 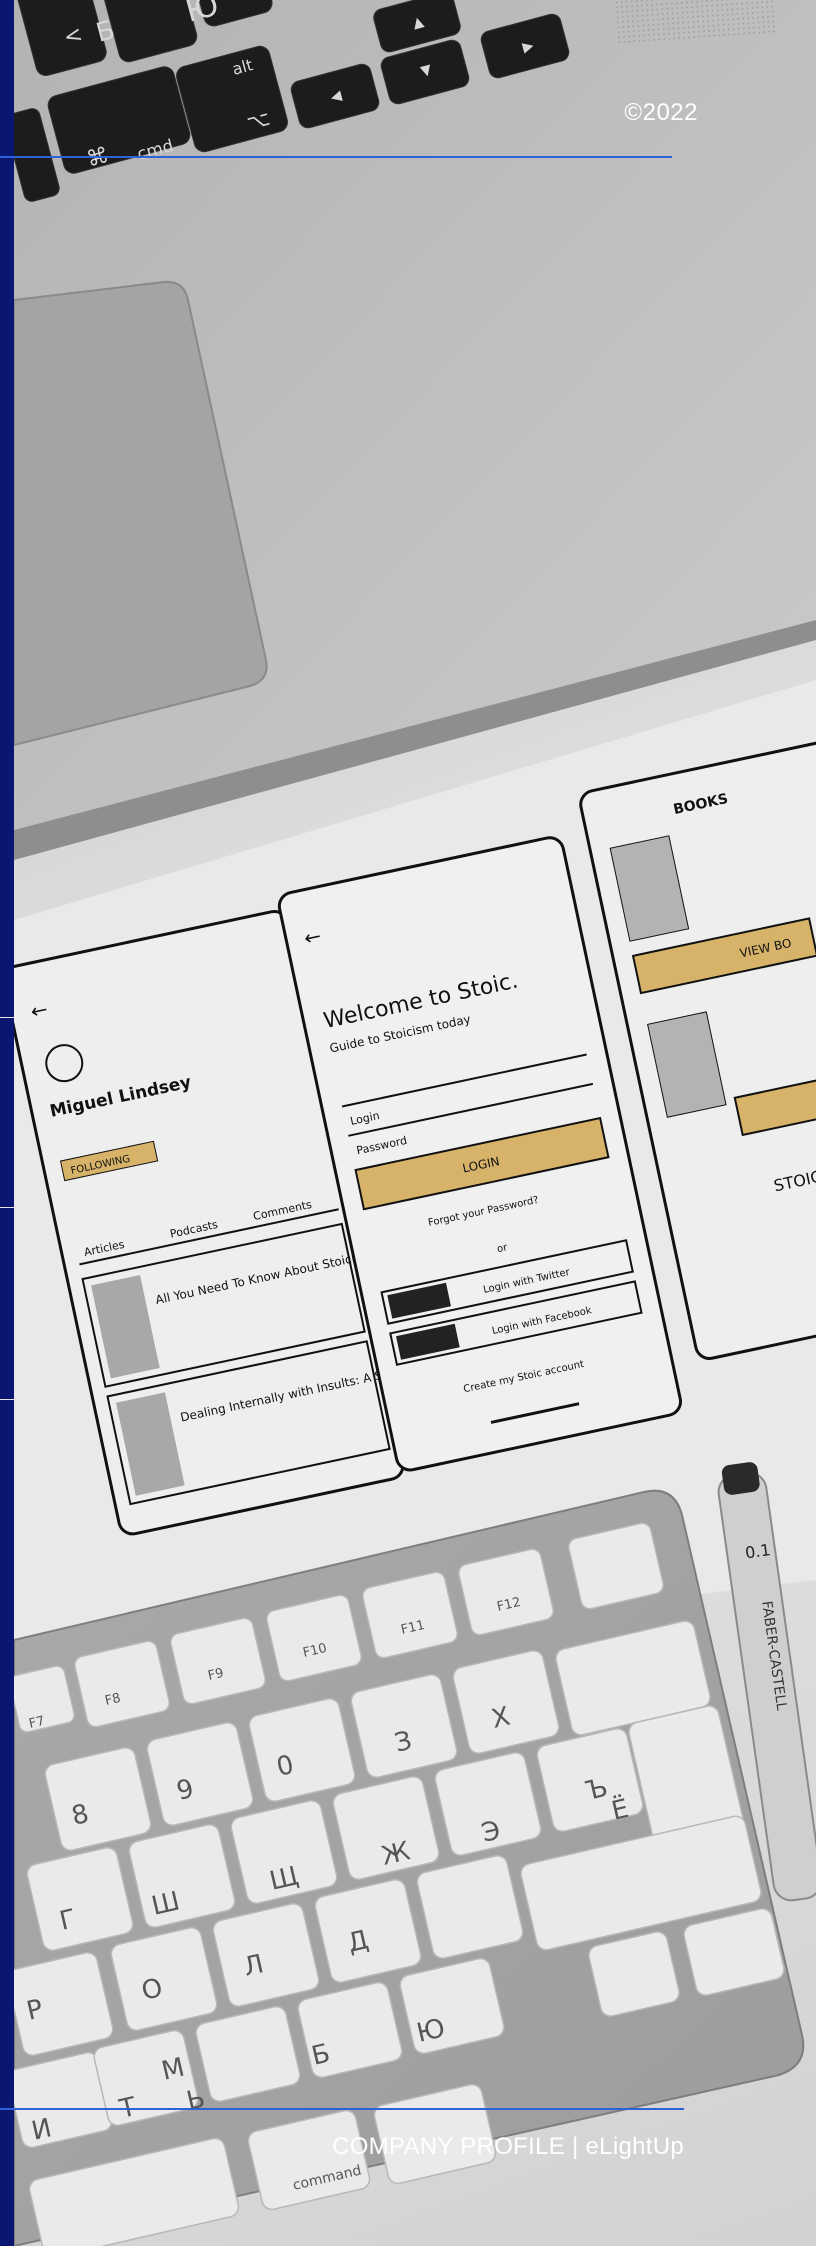 I want to click on footer-label: COMPANY PROFILE | eLightUp, so click(x=508, y=2146).